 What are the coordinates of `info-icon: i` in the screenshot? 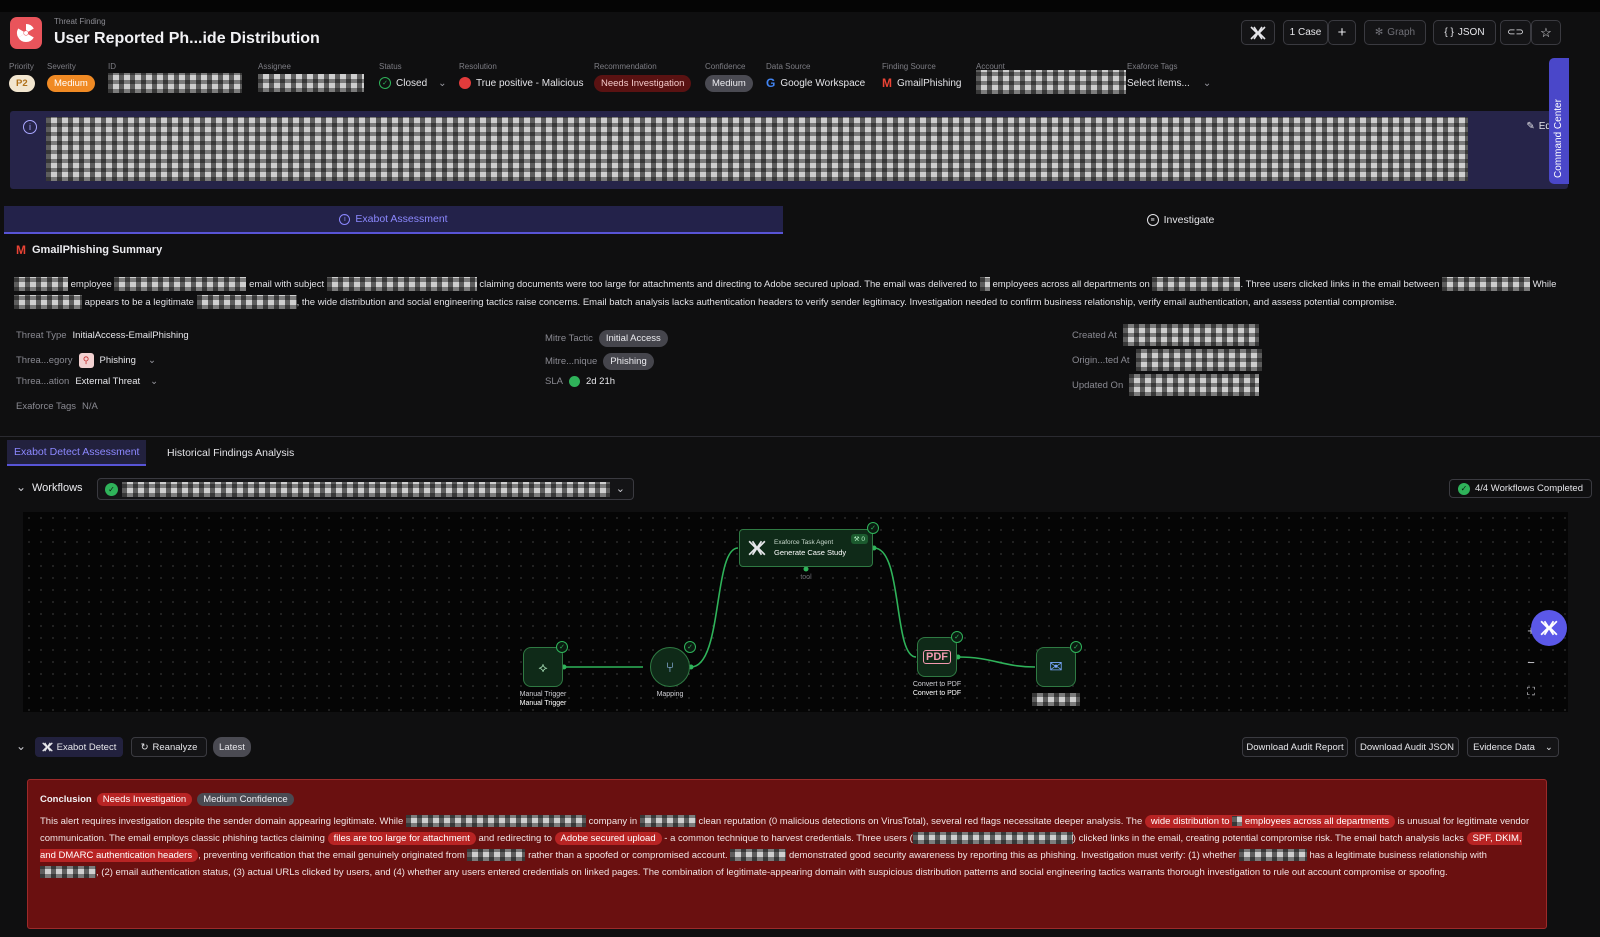 It's located at (345, 219).